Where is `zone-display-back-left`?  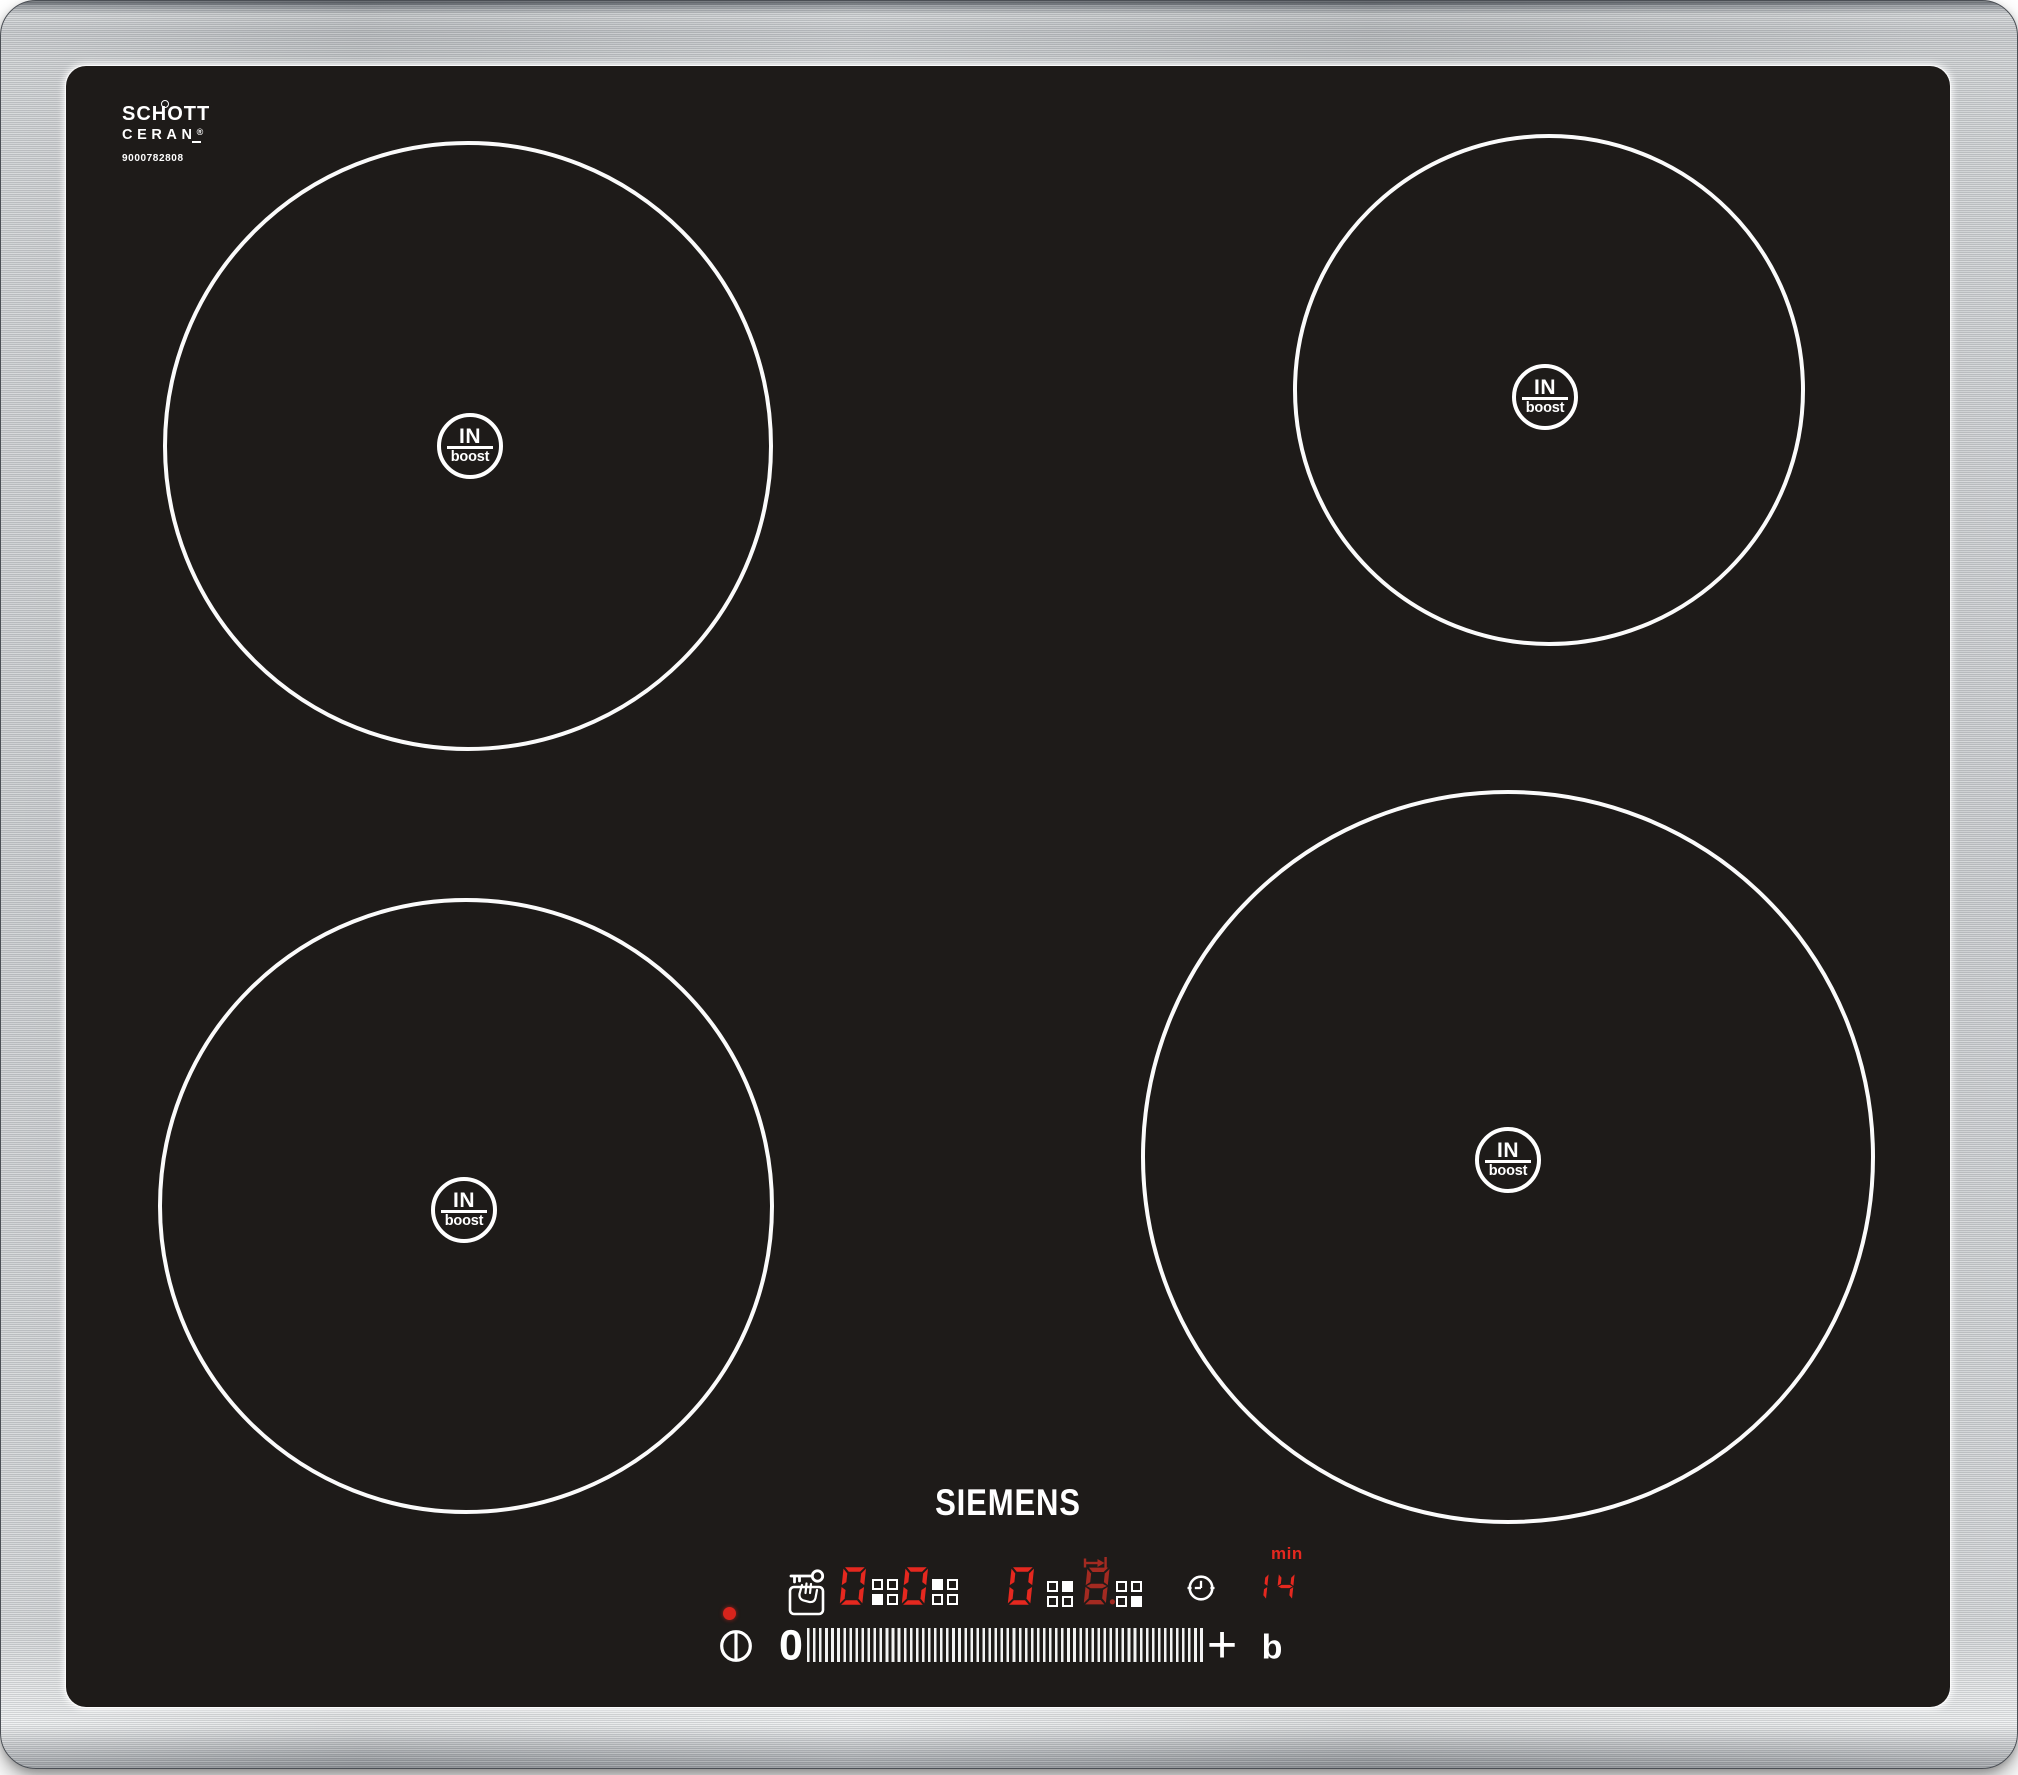 zone-display-back-left is located at coordinates (915, 1586).